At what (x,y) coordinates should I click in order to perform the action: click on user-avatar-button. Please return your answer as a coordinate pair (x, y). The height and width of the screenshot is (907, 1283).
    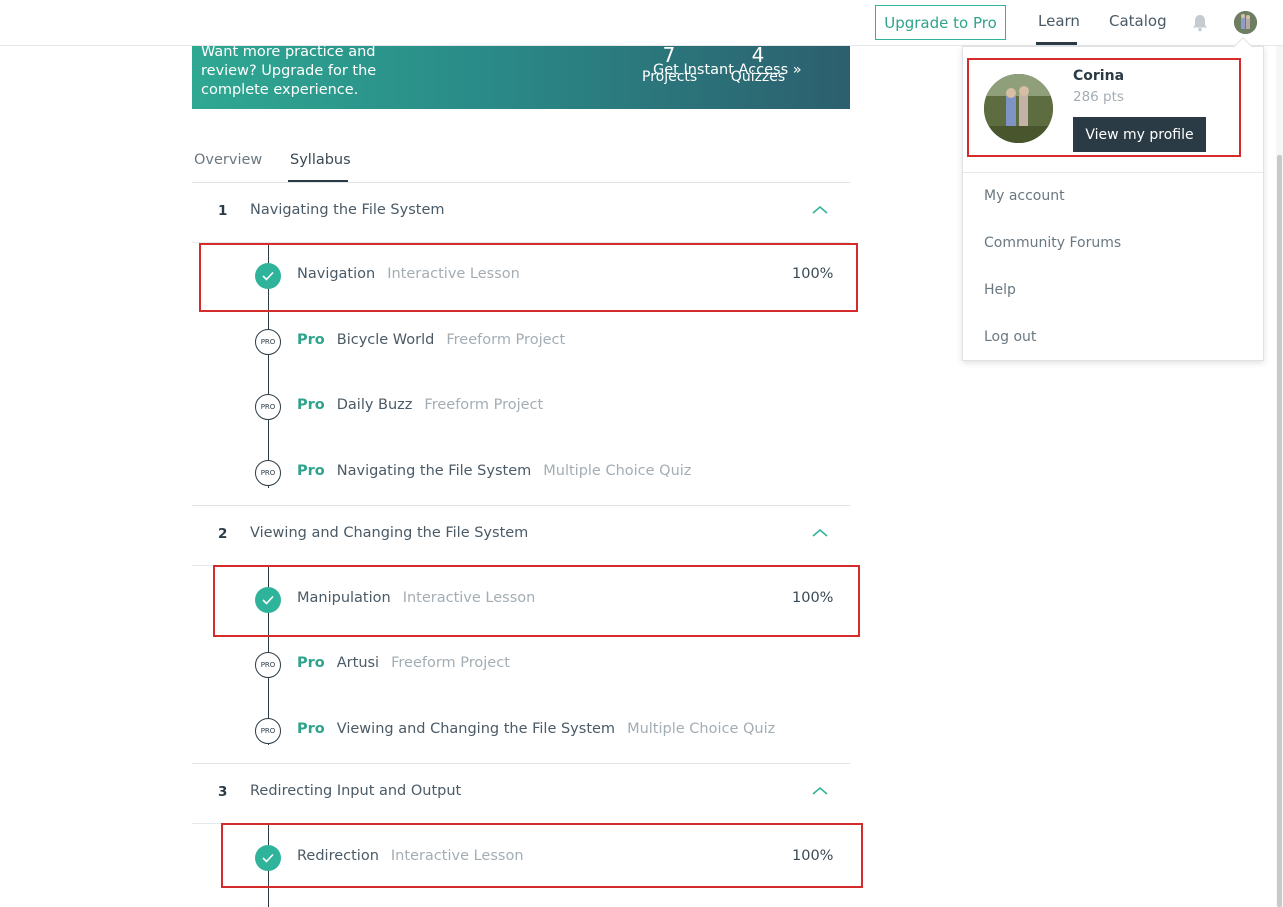
    Looking at the image, I should click on (1245, 22).